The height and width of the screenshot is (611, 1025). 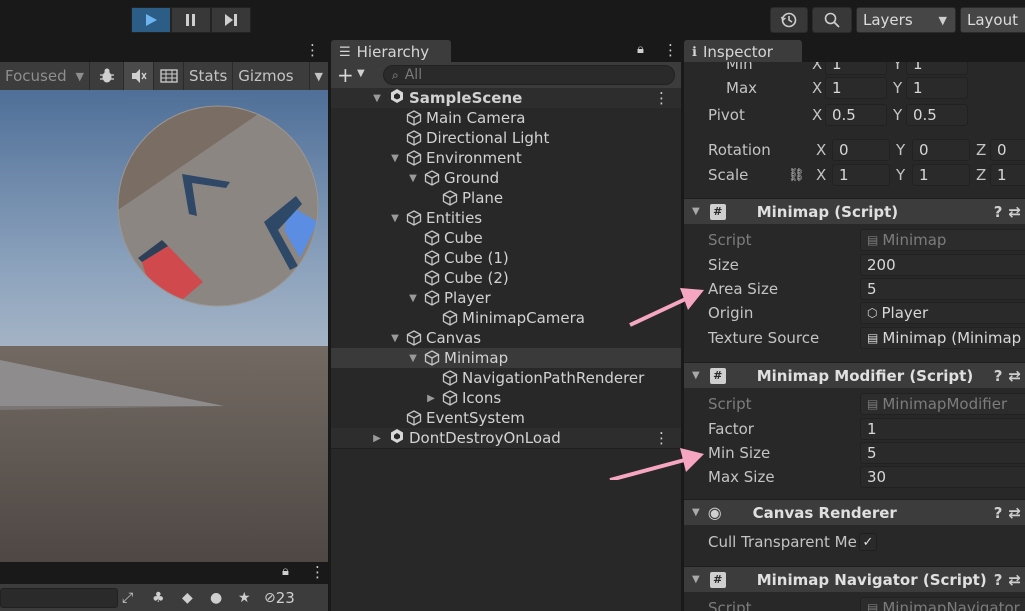 What do you see at coordinates (981, 150) in the screenshot?
I see `axis-z-label: Z` at bounding box center [981, 150].